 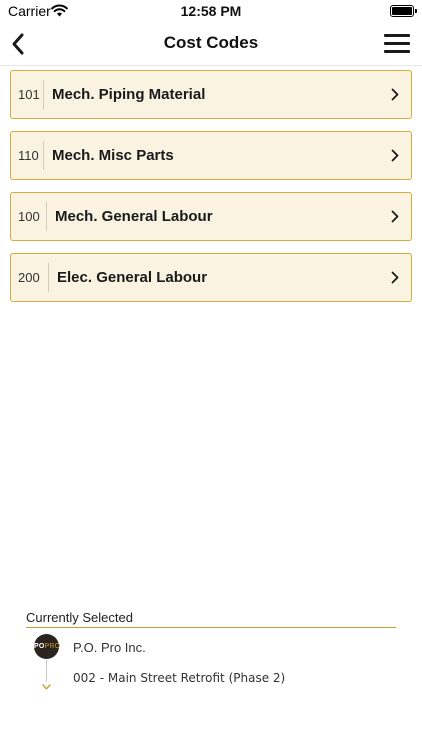 I want to click on cost-code-row: 101 Mech. Piping Material, so click(x=211, y=94).